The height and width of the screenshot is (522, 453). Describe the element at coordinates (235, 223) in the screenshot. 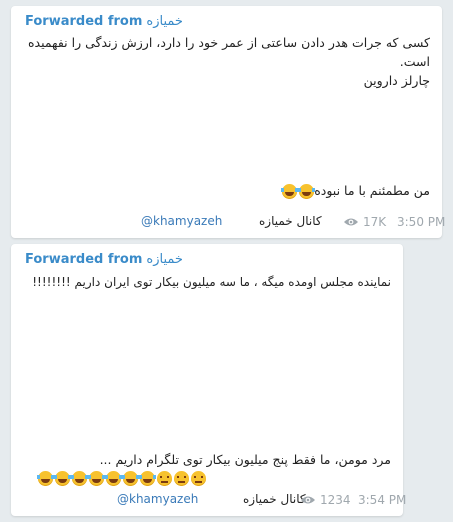

I see `message-footer: @khamyazeh کانال خمیازه 17K 3:50 PM` at that location.